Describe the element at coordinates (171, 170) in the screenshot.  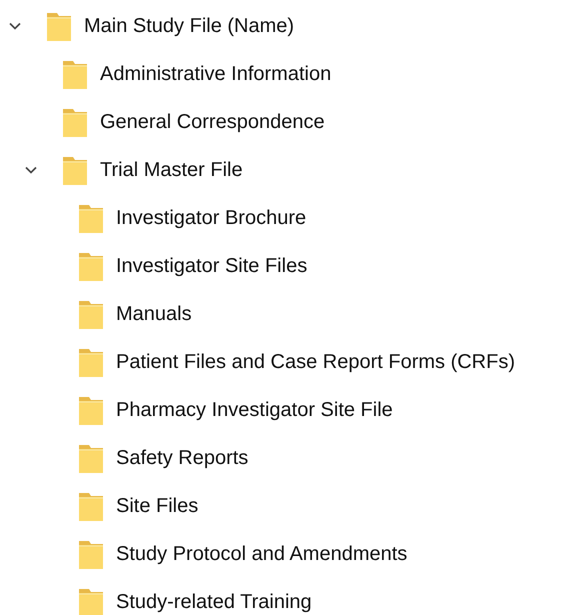
I see `folder-label: Trial Master File` at that location.